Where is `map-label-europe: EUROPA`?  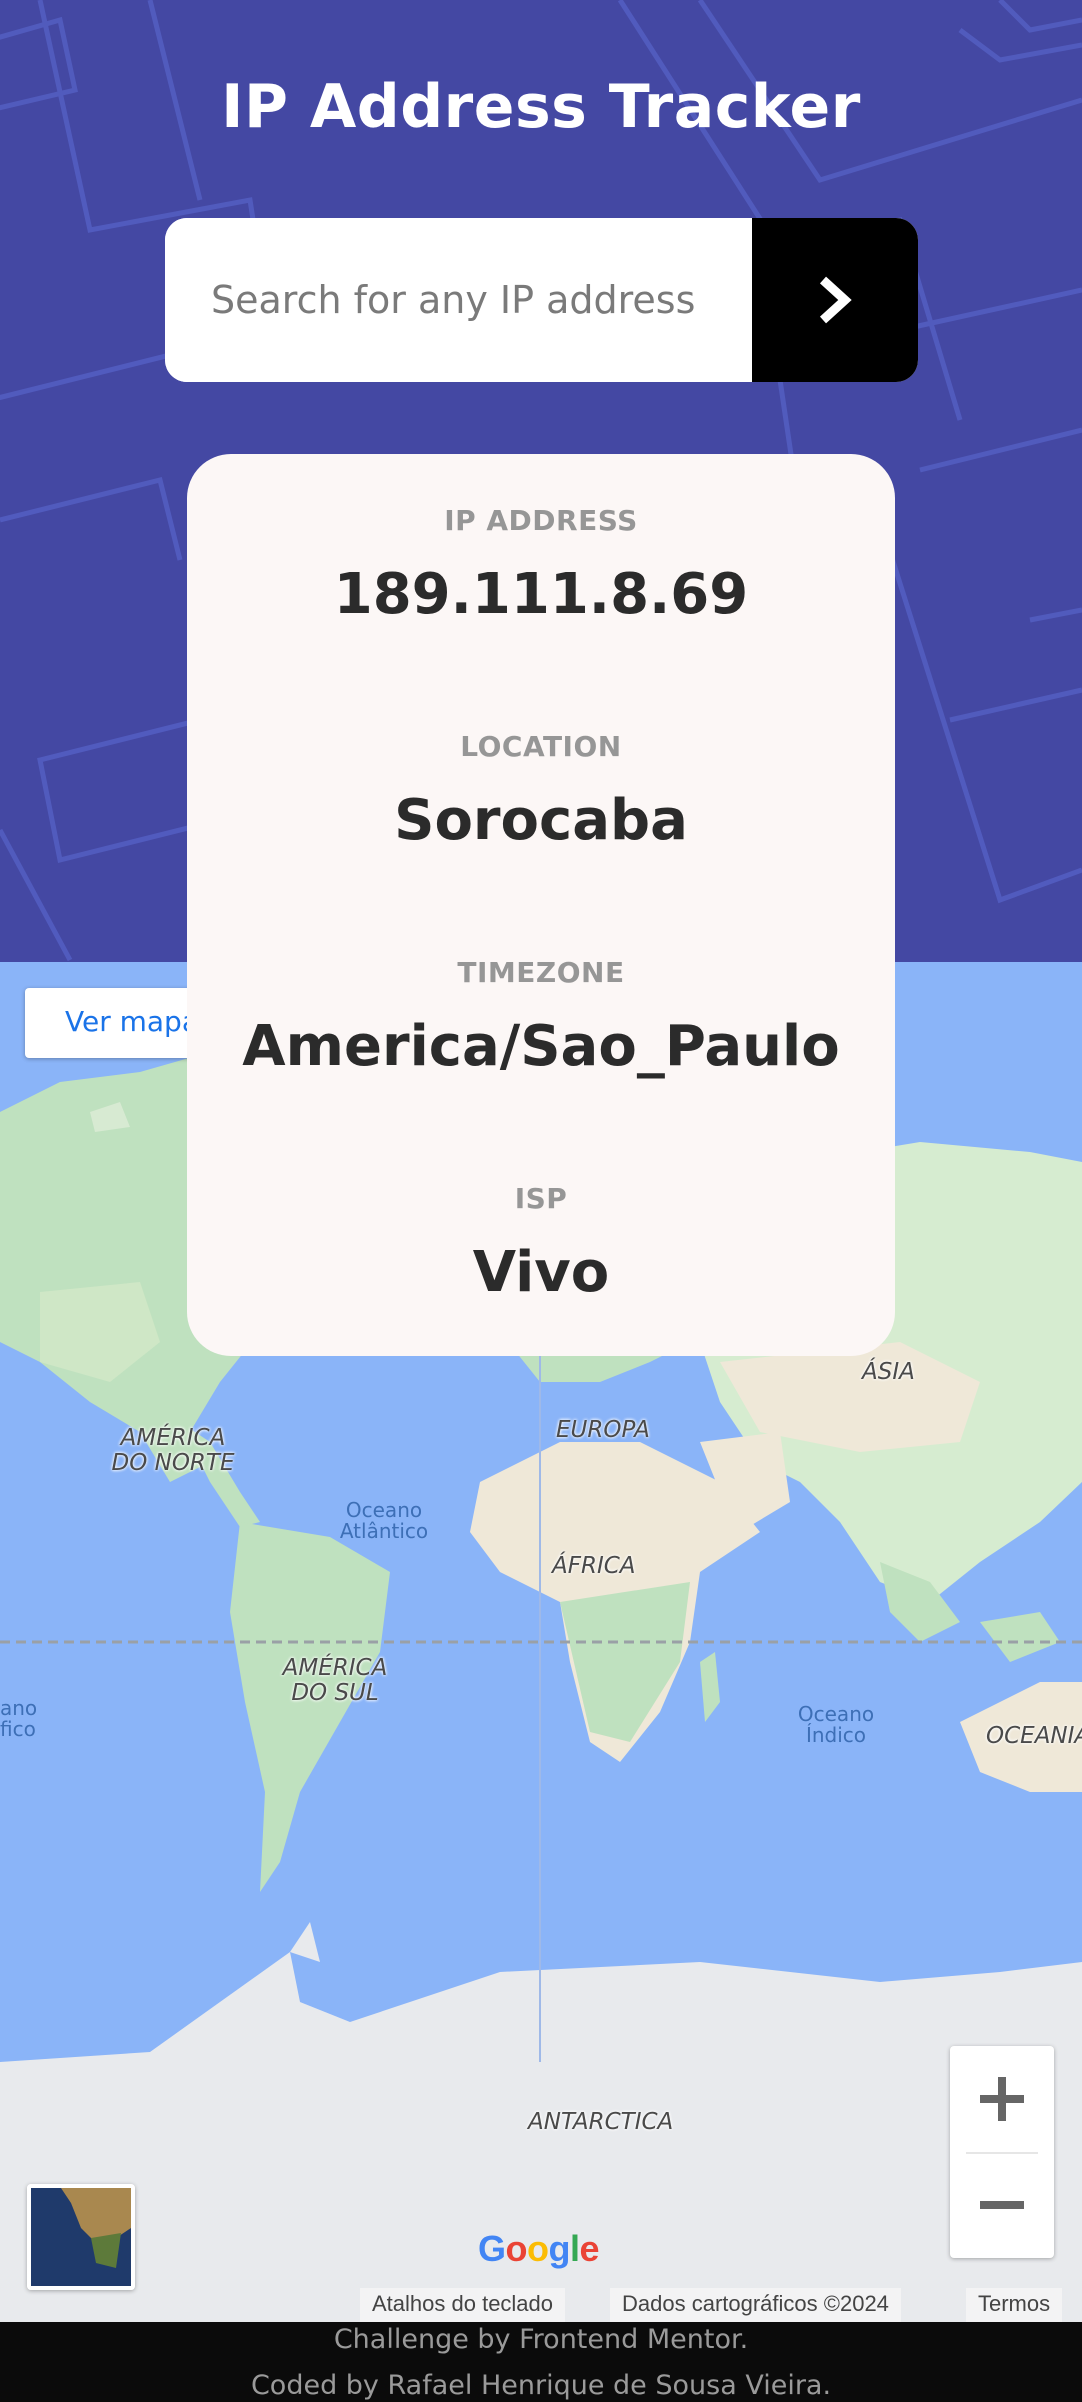
map-label-europe: EUROPA is located at coordinates (603, 1430).